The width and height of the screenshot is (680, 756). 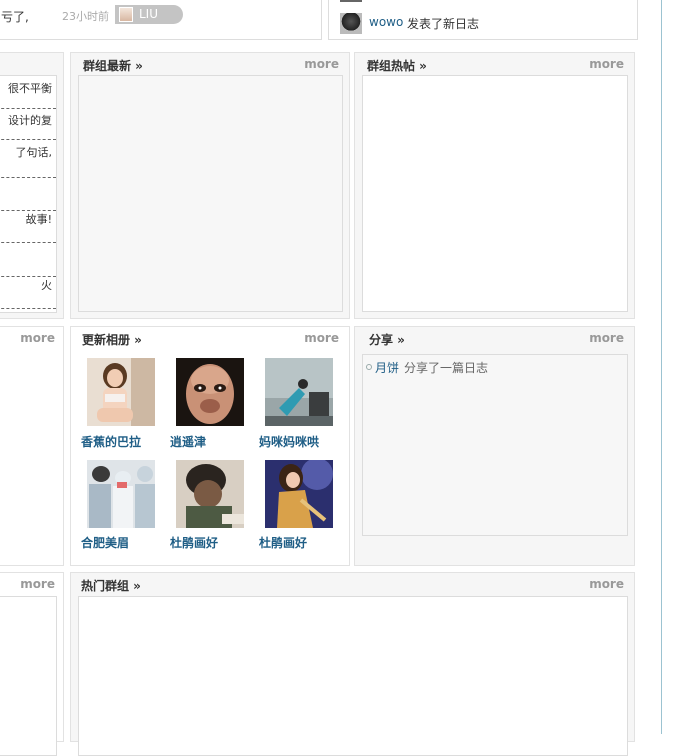 I want to click on group-hot-posts-content, so click(x=495, y=193).